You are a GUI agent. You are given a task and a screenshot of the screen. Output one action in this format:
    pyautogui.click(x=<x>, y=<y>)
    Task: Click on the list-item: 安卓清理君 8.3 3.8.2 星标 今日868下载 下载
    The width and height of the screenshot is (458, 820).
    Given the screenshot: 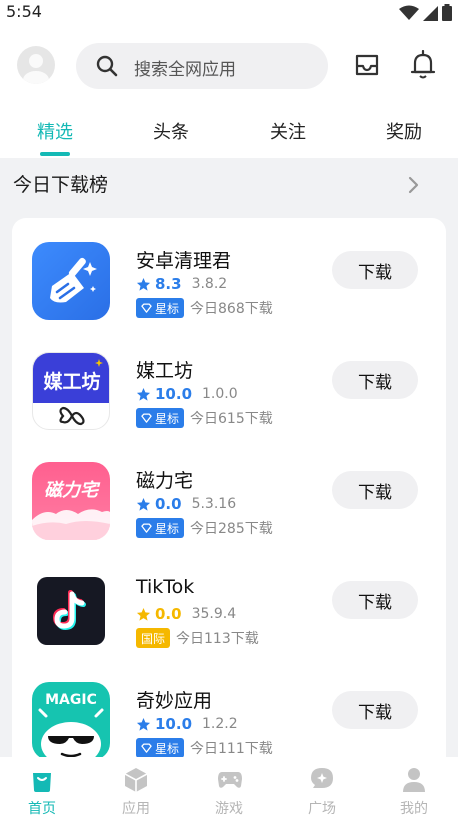 What is the action you would take?
    pyautogui.click(x=229, y=291)
    